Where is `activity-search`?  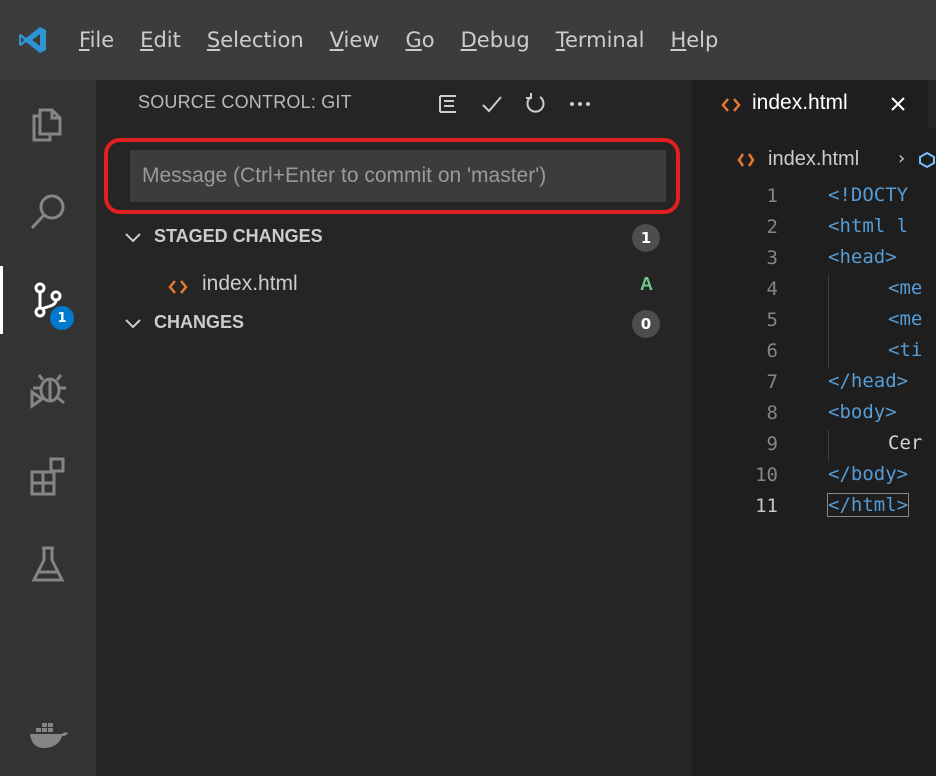 activity-search is located at coordinates (48, 212).